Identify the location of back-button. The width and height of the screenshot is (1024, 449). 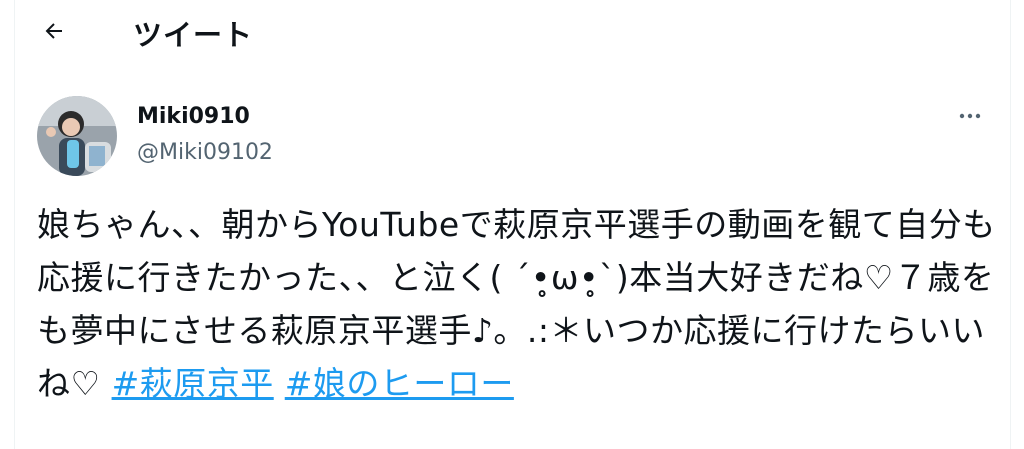
(54, 31).